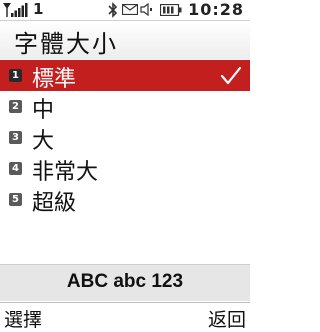 The height and width of the screenshot is (332, 320). What do you see at coordinates (15, 199) in the screenshot?
I see `item-number-badge: 5` at bounding box center [15, 199].